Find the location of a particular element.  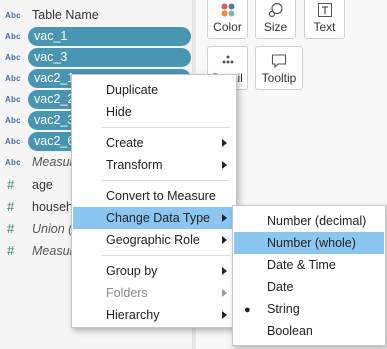

size-bubble-icon is located at coordinates (275, 10).